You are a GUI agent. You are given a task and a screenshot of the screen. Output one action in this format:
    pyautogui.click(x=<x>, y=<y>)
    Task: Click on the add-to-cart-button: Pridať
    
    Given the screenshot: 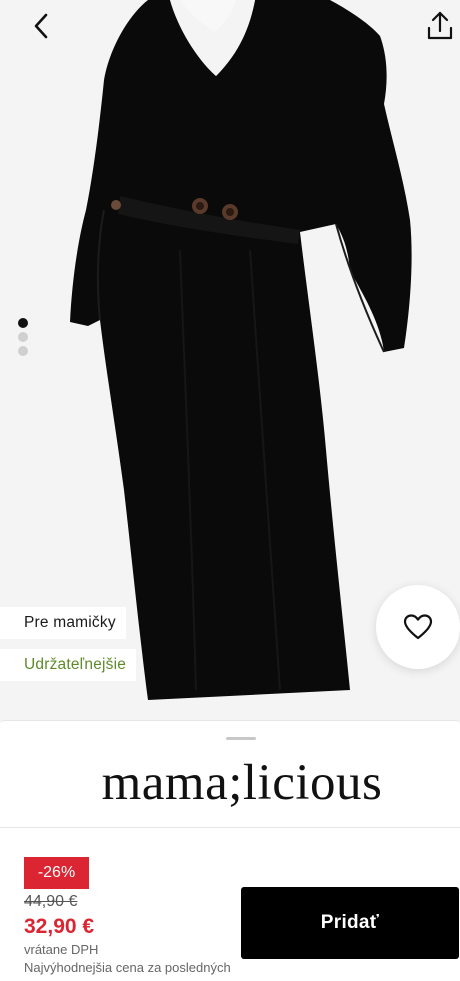 What is the action you would take?
    pyautogui.click(x=350, y=923)
    